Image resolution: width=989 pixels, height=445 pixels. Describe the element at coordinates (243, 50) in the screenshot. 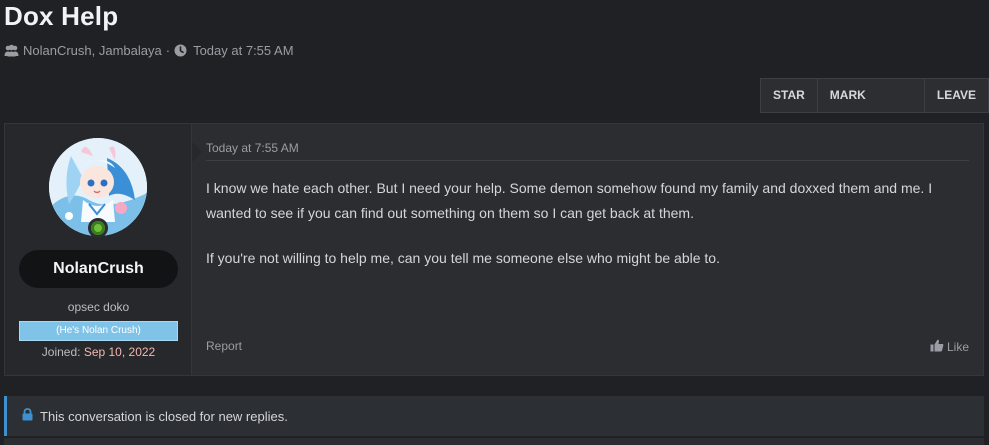

I see `thread-time: Today at 7:55 AM` at that location.